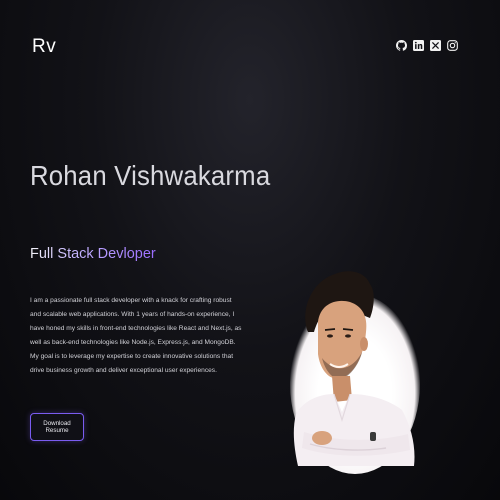 The width and height of the screenshot is (500, 500). What do you see at coordinates (354, 368) in the screenshot?
I see `portrait-illustration` at bounding box center [354, 368].